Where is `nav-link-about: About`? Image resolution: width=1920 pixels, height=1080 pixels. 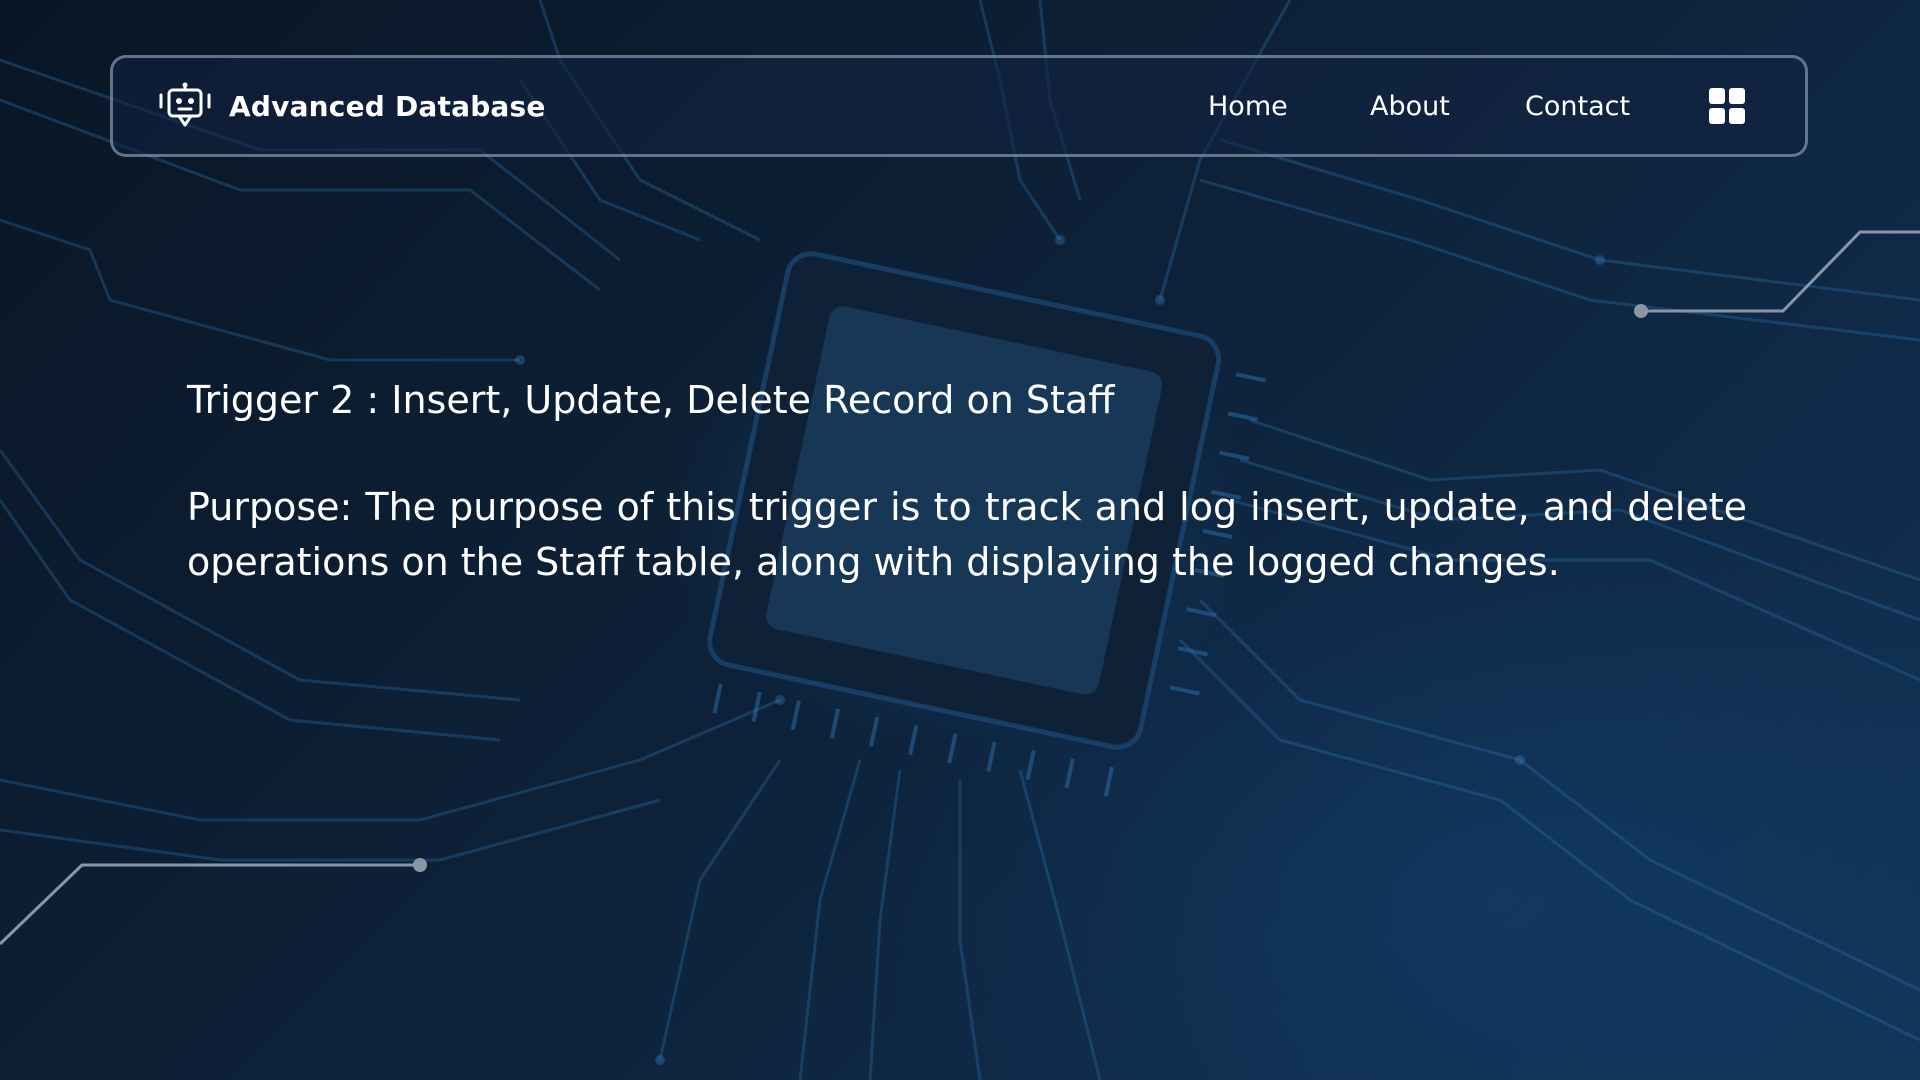
nav-link-about: About is located at coordinates (1410, 106).